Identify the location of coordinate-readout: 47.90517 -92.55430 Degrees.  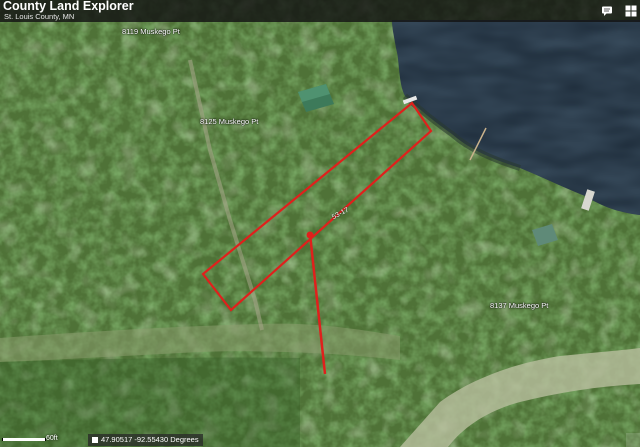
(145, 440).